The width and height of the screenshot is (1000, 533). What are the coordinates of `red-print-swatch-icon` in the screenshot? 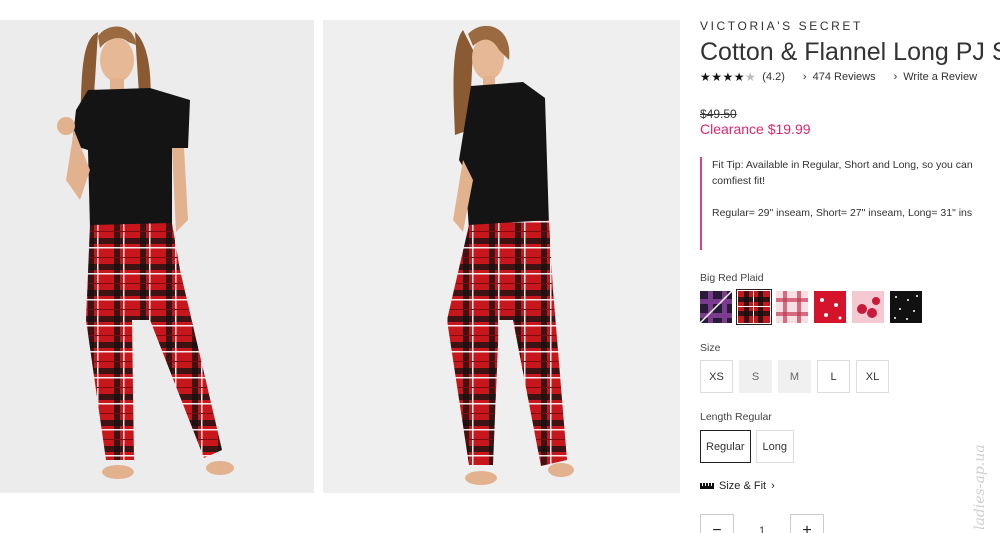 It's located at (830, 307).